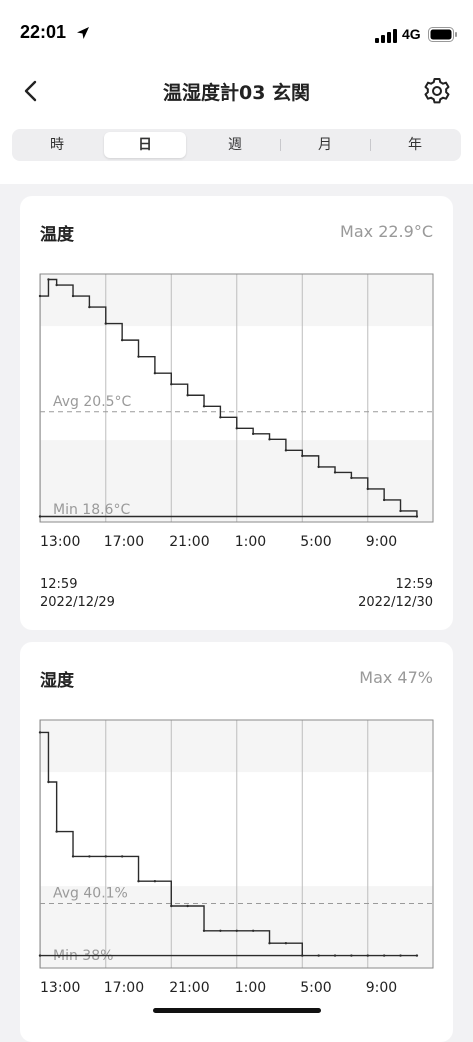 Image resolution: width=473 pixels, height=1042 pixels. I want to click on tab-day: 日, so click(145, 145).